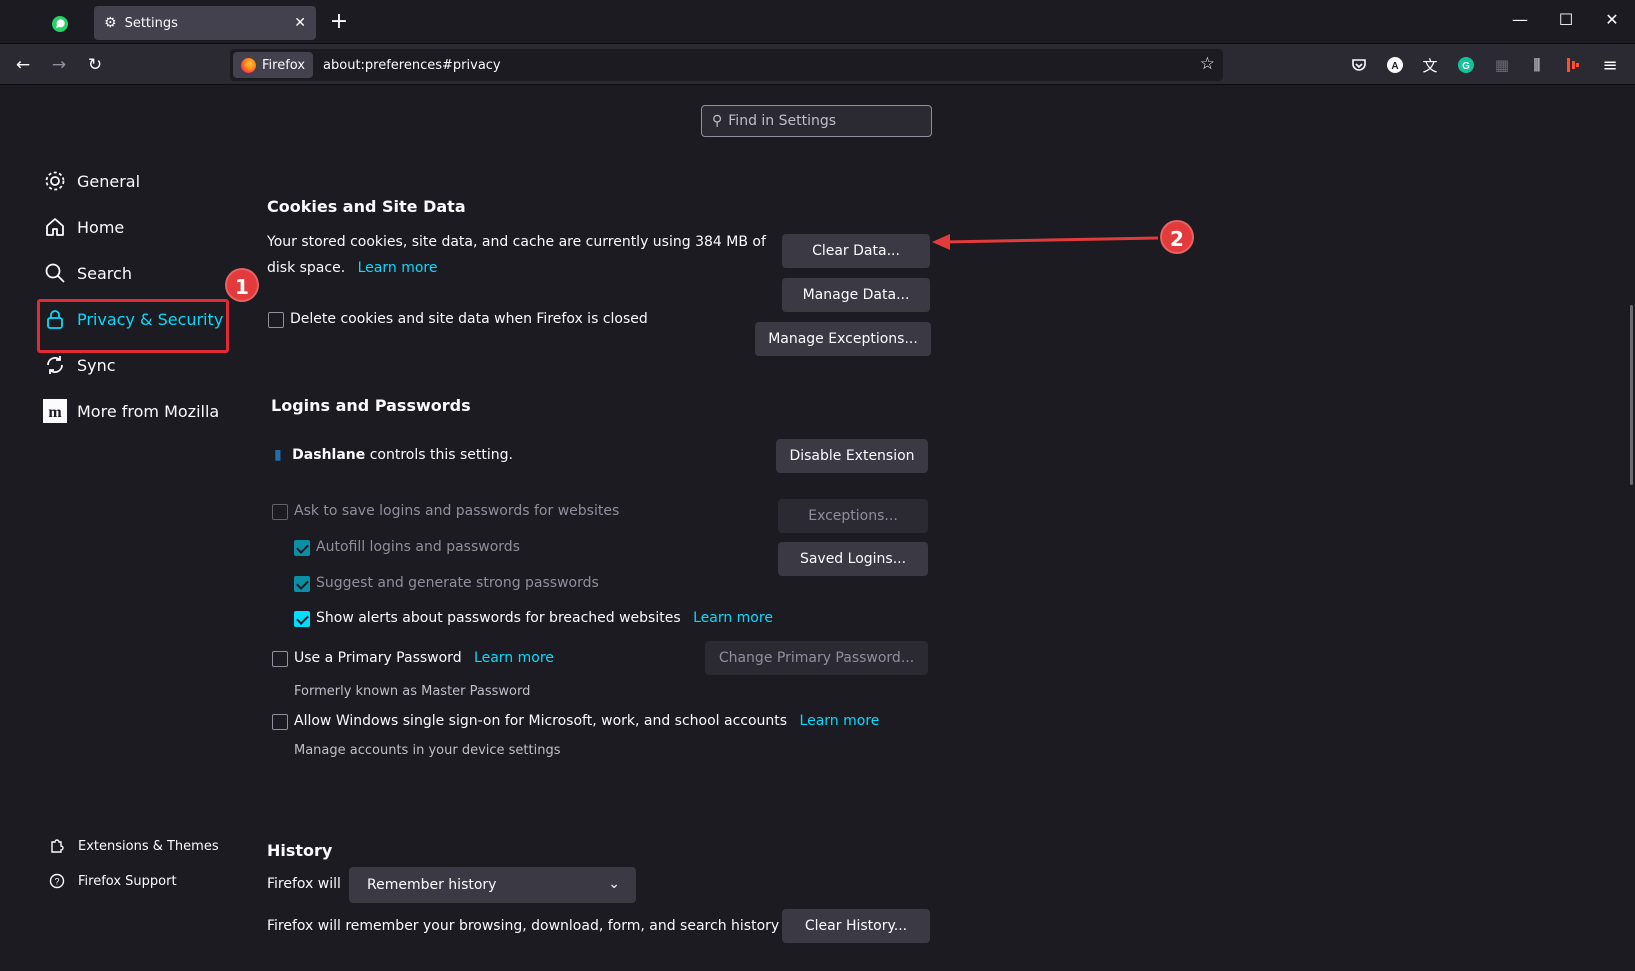  Describe the element at coordinates (109, 181) in the screenshot. I see `sidebar-item-label: General` at that location.